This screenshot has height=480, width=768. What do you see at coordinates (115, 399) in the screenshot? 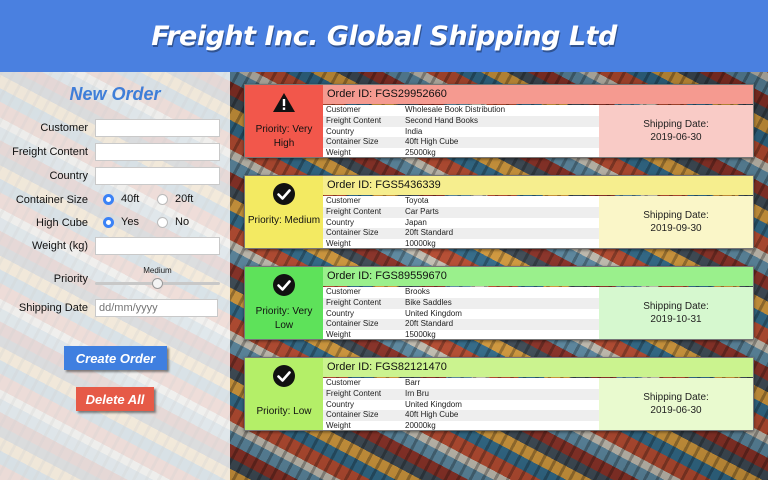
I see `delete-all-button: Delete All` at bounding box center [115, 399].